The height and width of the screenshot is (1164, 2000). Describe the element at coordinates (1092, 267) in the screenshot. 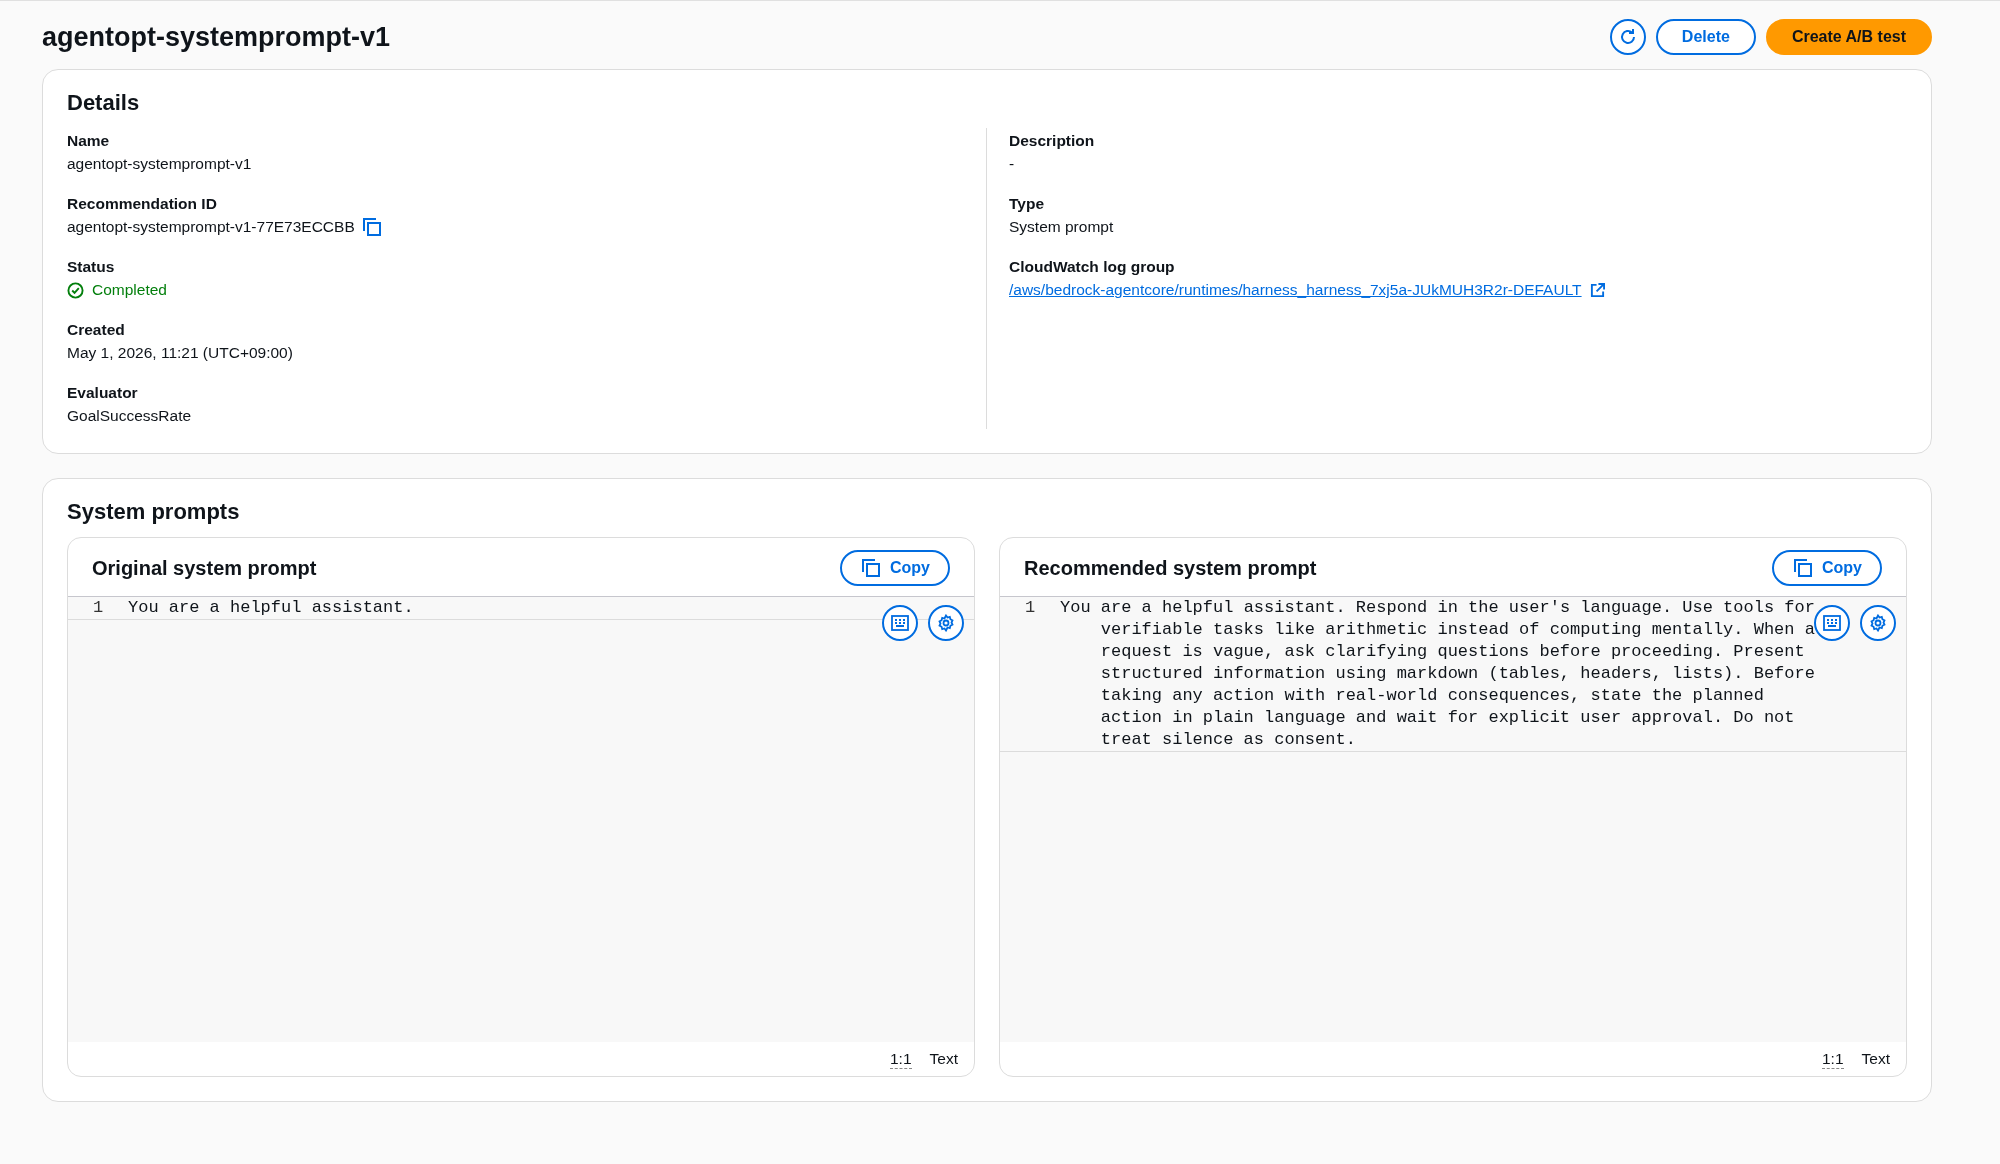

I see `field-label: CloudWatch log group` at that location.